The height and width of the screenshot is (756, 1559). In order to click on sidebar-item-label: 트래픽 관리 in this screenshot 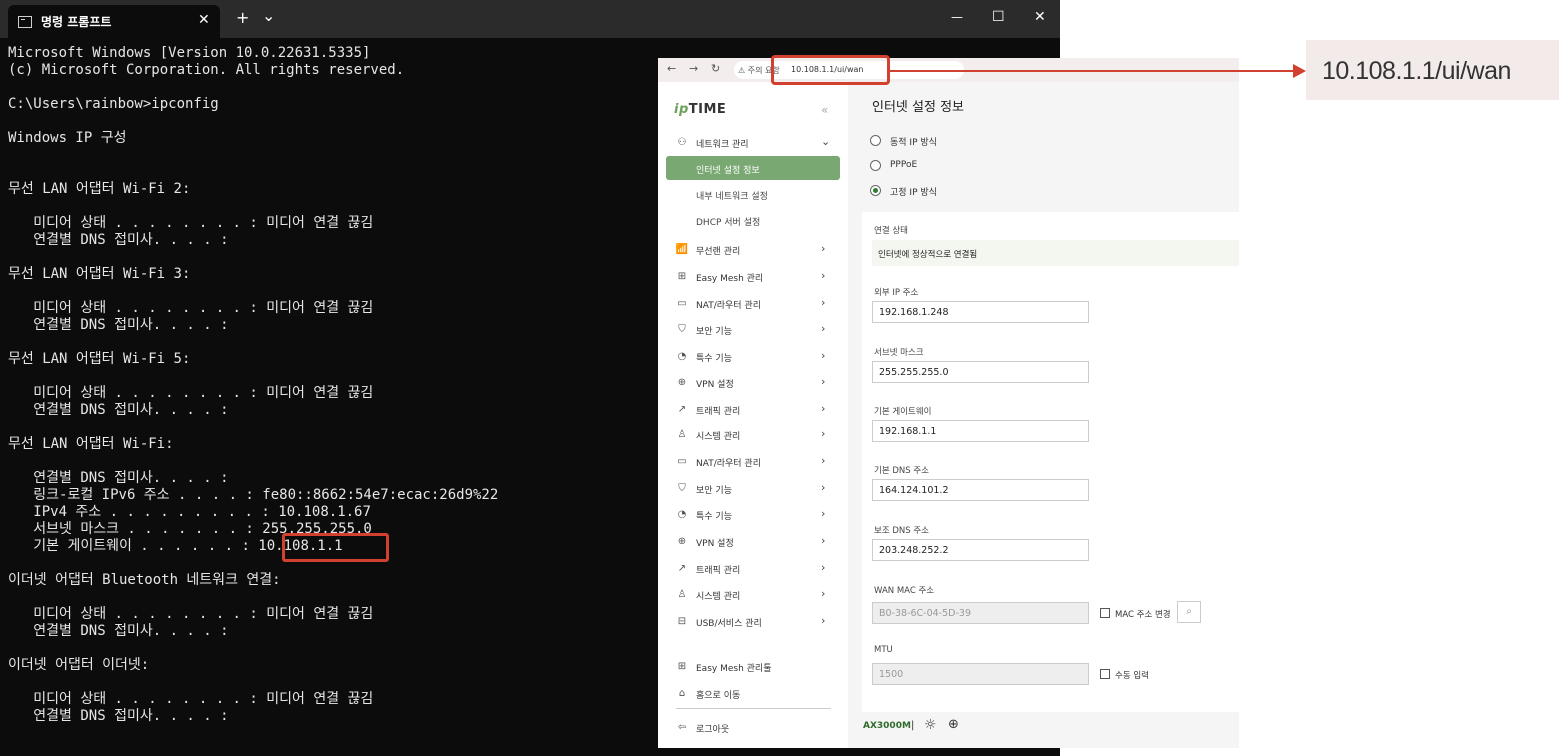, I will do `click(718, 412)`.